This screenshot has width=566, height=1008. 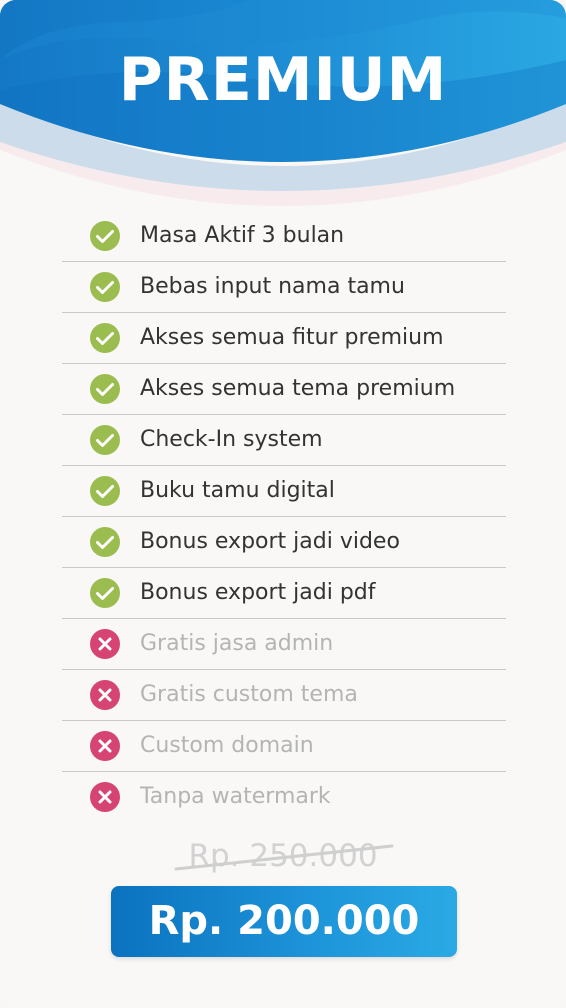 What do you see at coordinates (270, 541) in the screenshot?
I see `feature-label: Bonus export jadi video` at bounding box center [270, 541].